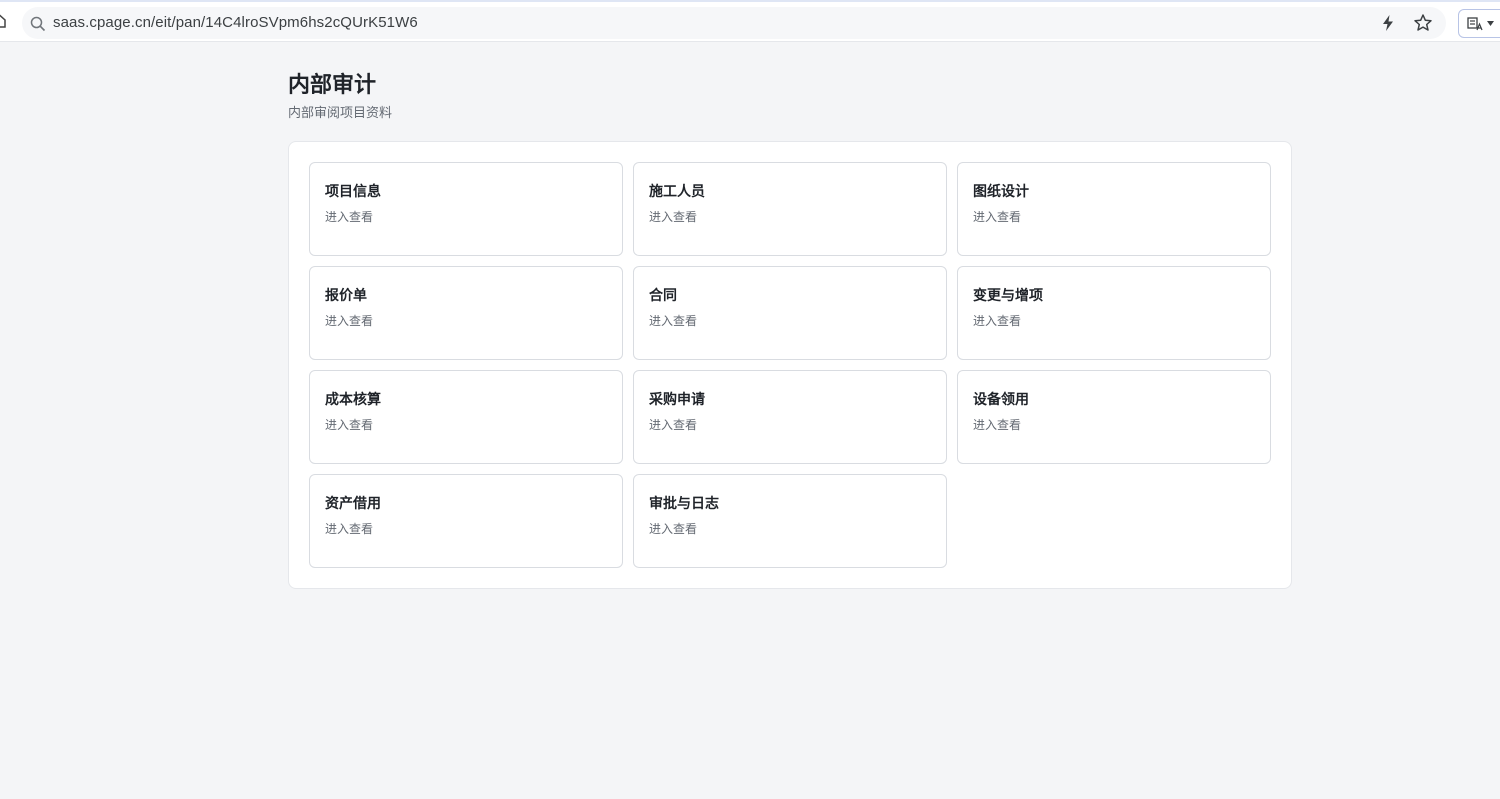  I want to click on chevron-down-icon, so click(1490, 23).